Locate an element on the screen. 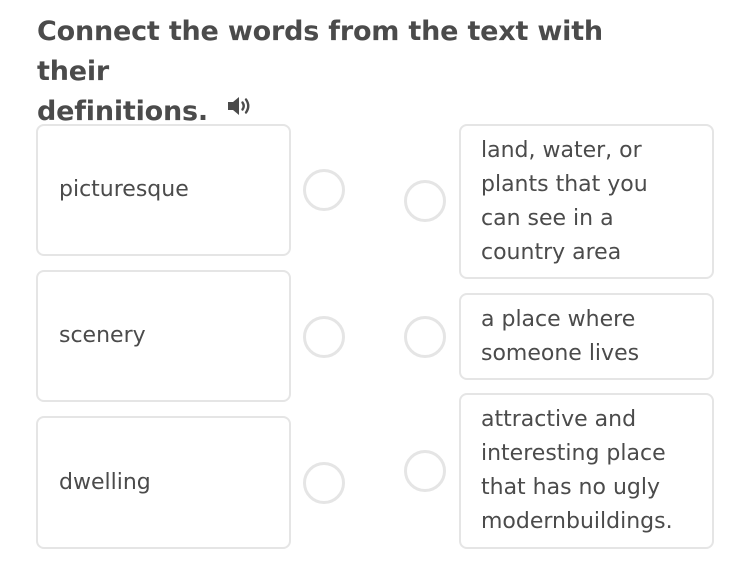  definition-text: a place where someone lives is located at coordinates (560, 337).